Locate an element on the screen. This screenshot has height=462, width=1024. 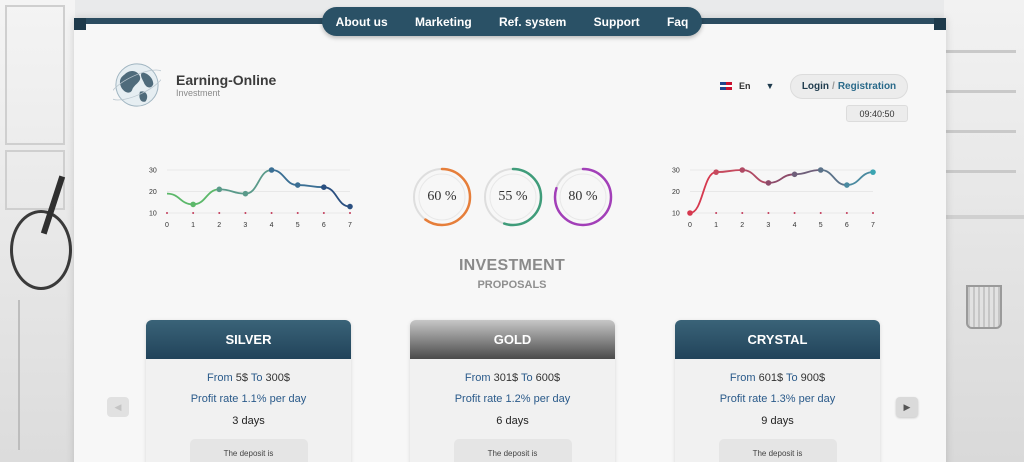
mini-line-chart-left: 10 20 30 0 1 2 3 4 5 6 7 is located at coordinates (251, 198).